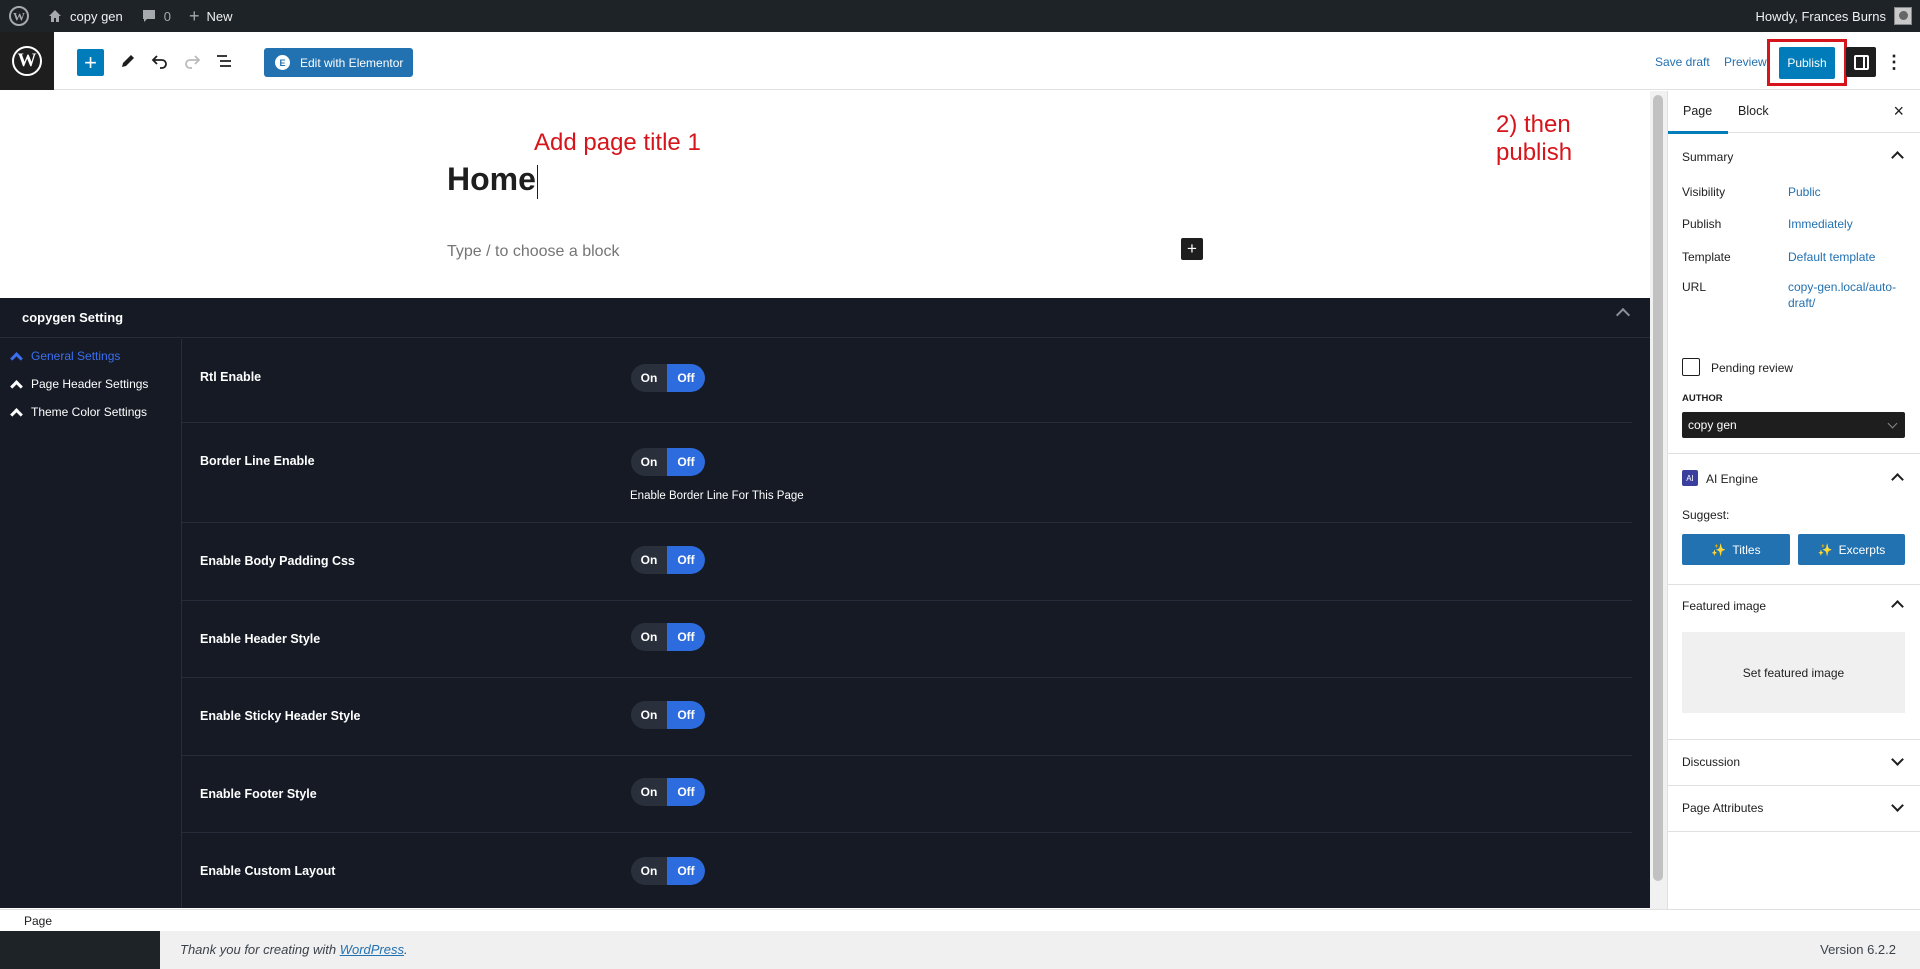 This screenshot has width=1920, height=969. What do you see at coordinates (260, 639) in the screenshot?
I see `setting-label: Enable Header Style` at bounding box center [260, 639].